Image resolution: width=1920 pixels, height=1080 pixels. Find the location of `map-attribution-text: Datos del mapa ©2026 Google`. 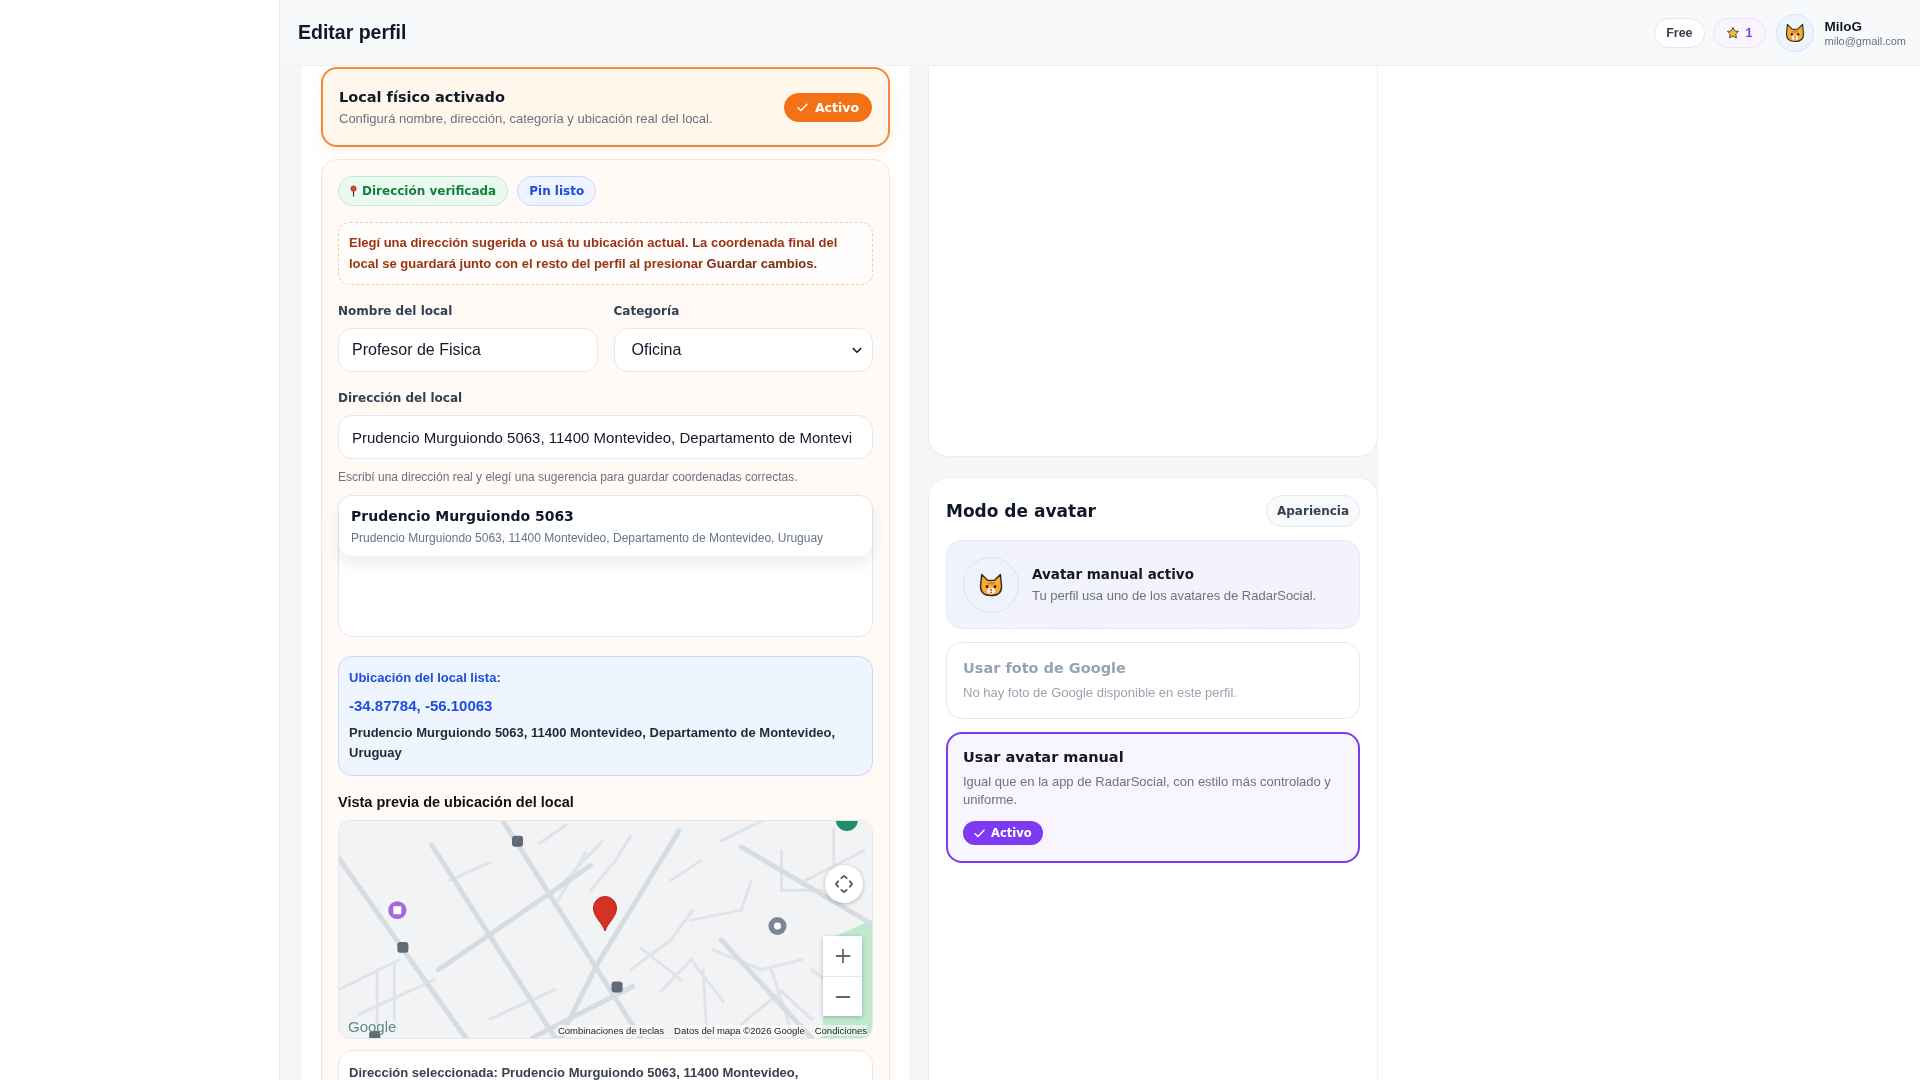

map-attribution-text: Datos del mapa ©2026 Google is located at coordinates (739, 1030).